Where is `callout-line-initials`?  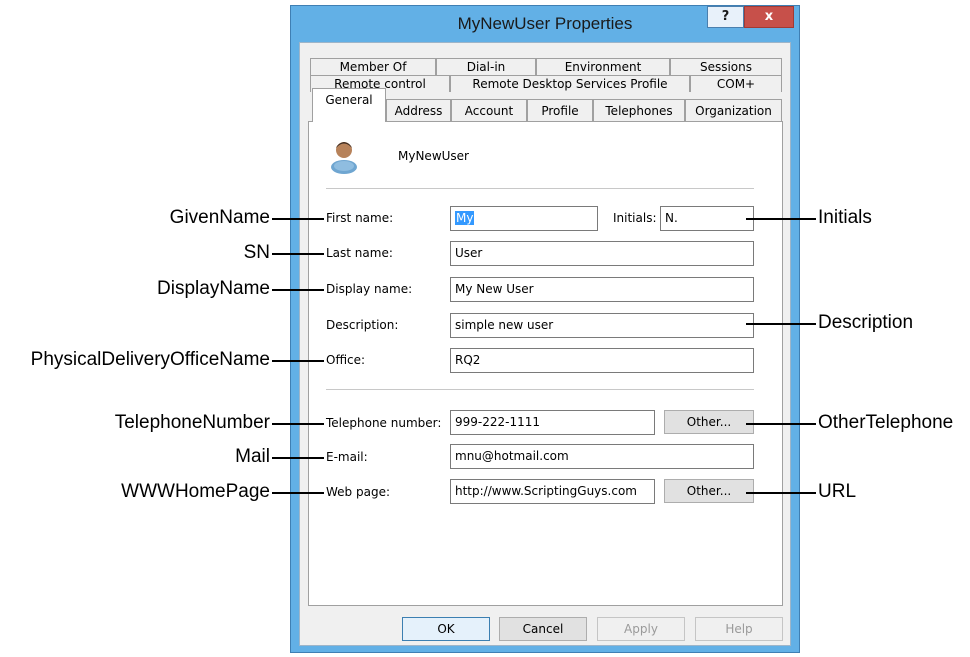 callout-line-initials is located at coordinates (781, 219).